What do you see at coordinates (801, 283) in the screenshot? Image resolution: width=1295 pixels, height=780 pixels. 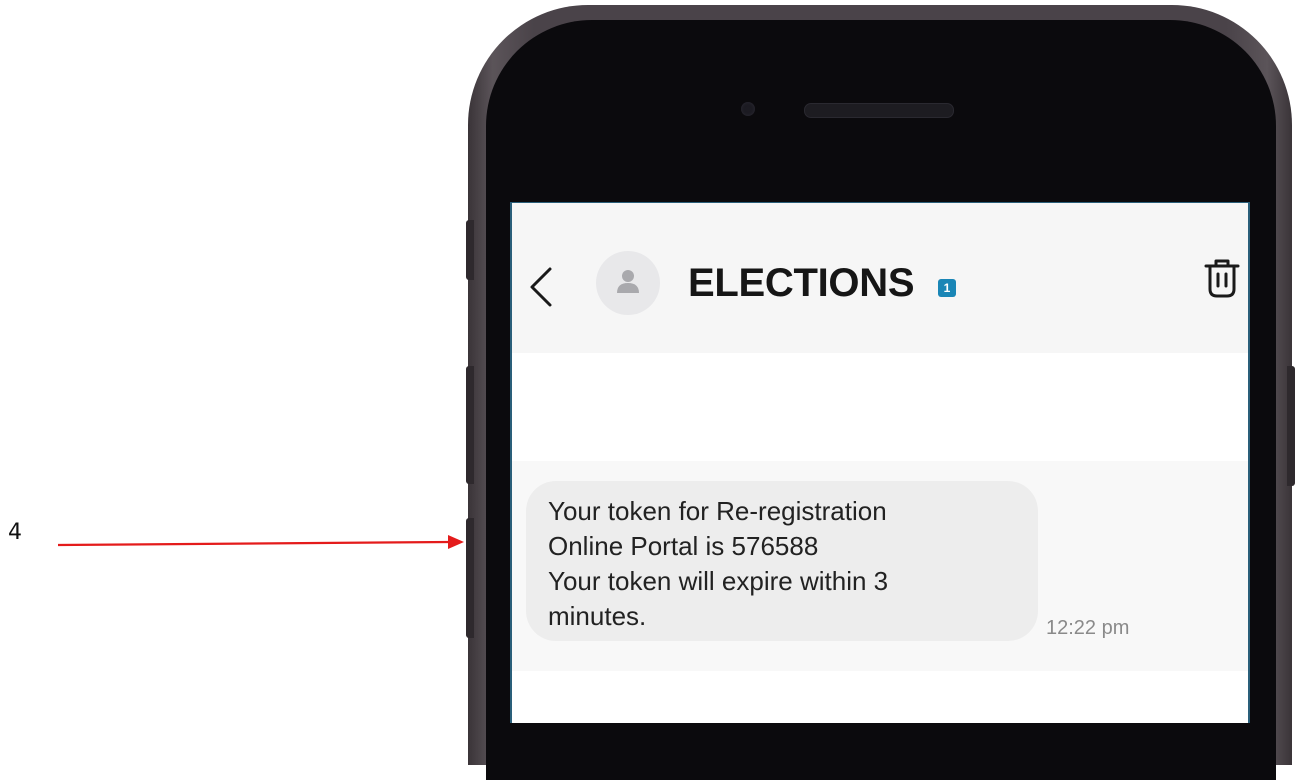 I see `conversation-title: ELECTIONS` at bounding box center [801, 283].